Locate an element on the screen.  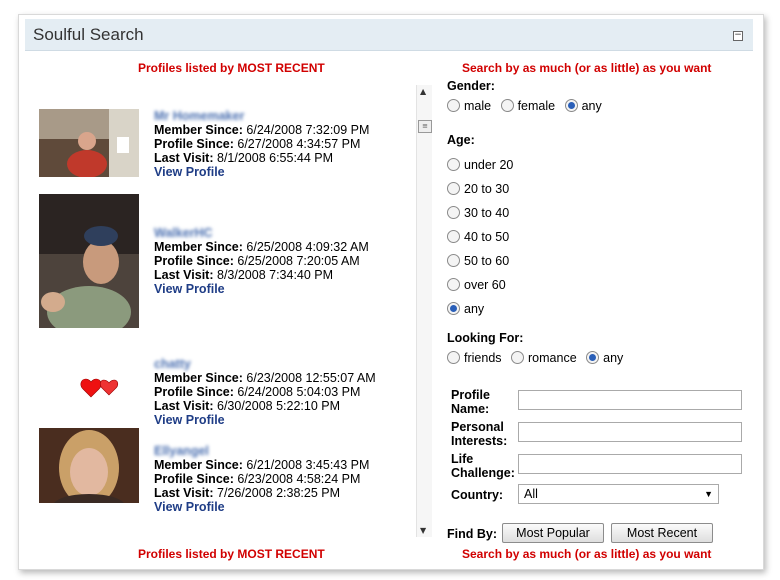
gender-any-option: any is located at coordinates (583, 106).